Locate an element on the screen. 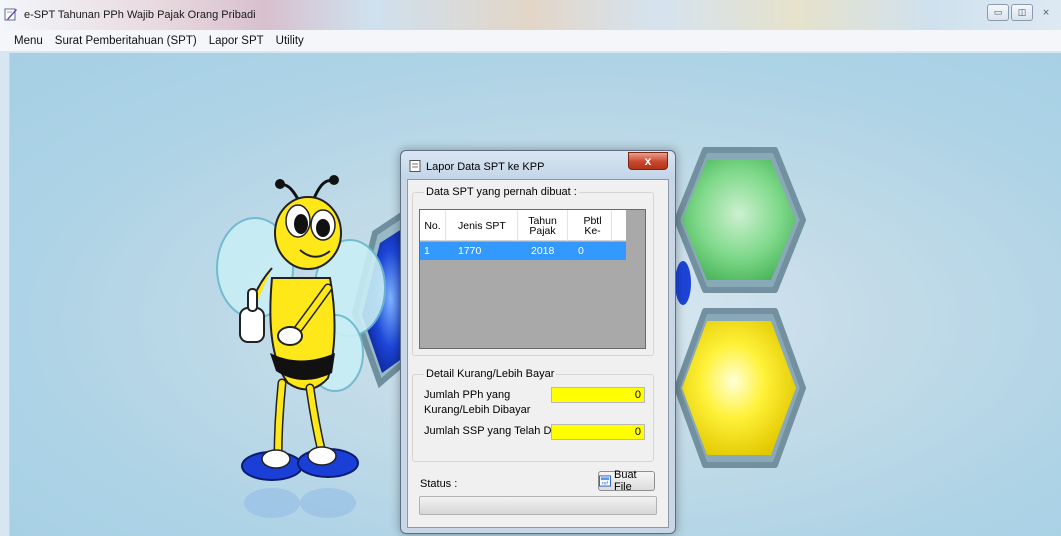  pph-kurang-lebih-label: Jumlah PPh yang Kurang/Lebih Dibayar is located at coordinates (477, 402).